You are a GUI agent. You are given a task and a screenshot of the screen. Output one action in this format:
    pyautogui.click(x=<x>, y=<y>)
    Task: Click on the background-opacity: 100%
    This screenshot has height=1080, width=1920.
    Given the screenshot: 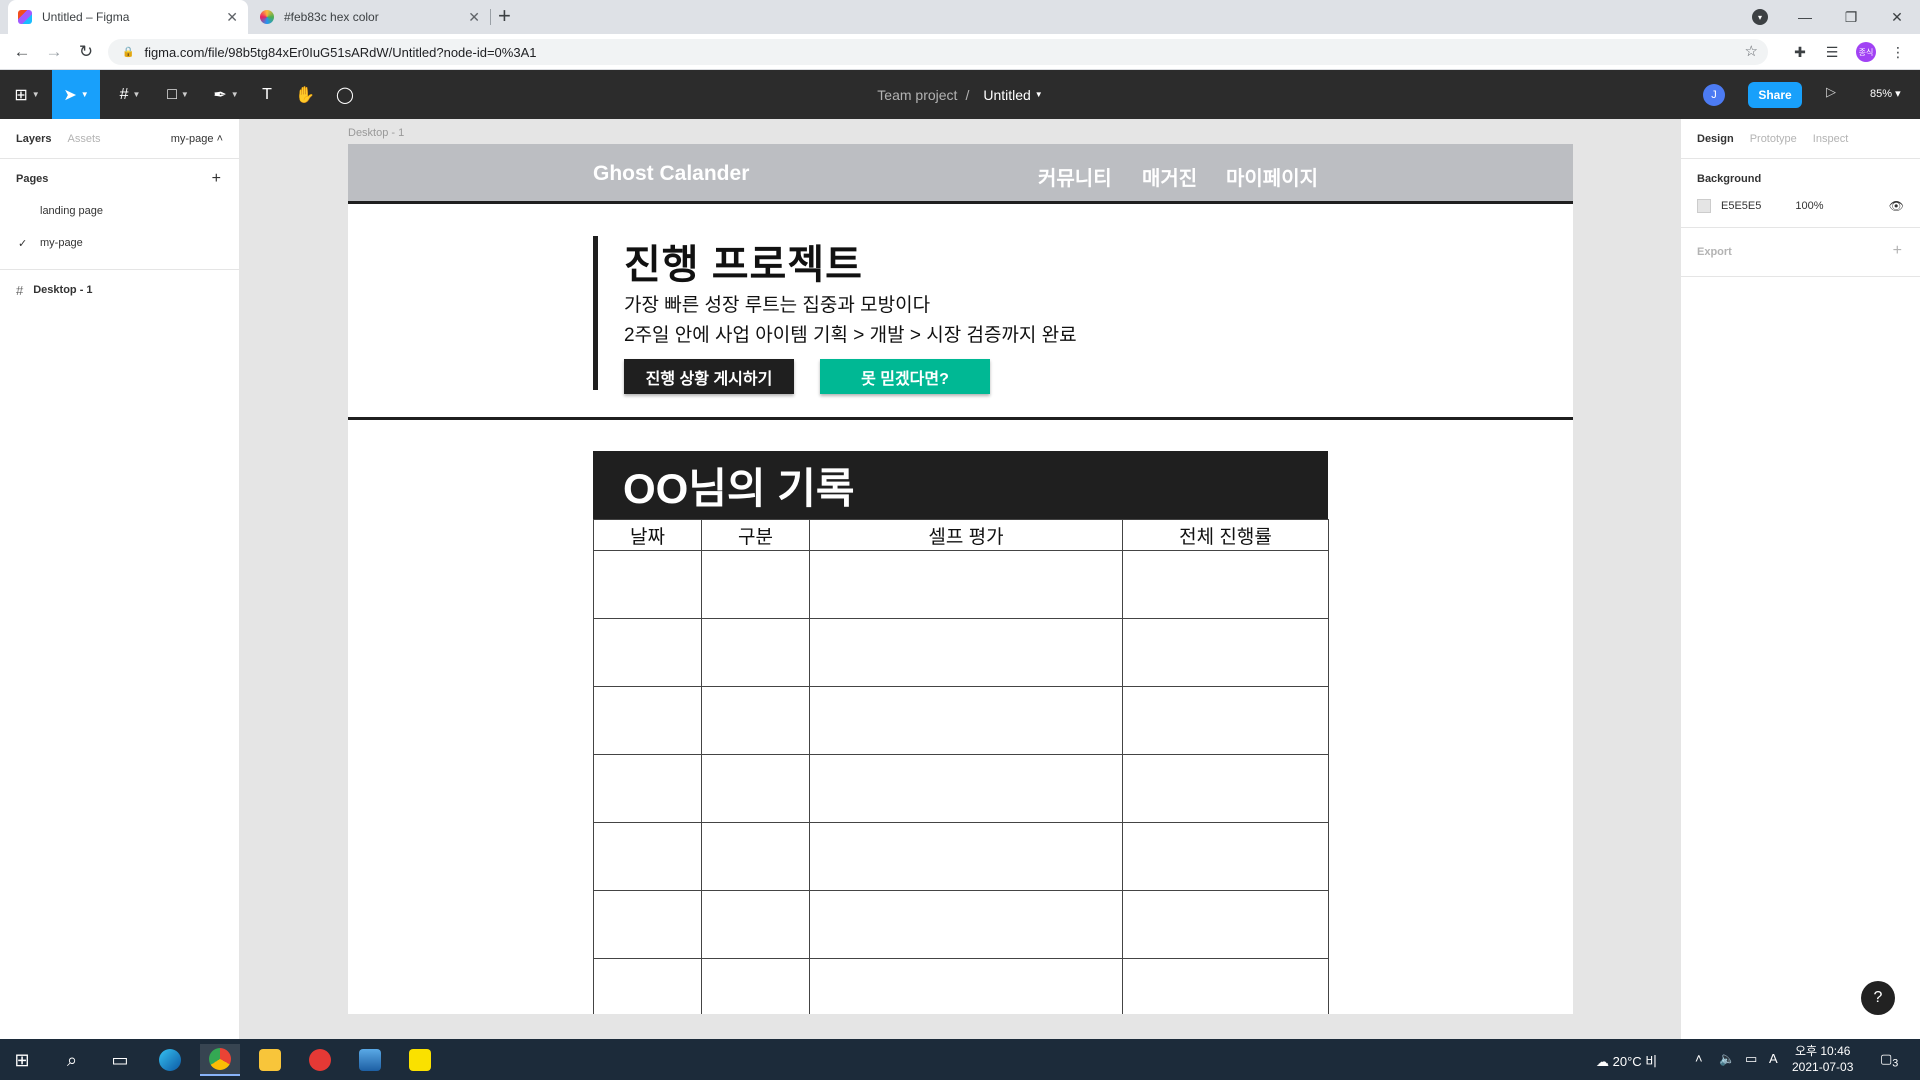 What is the action you would take?
    pyautogui.click(x=1809, y=206)
    